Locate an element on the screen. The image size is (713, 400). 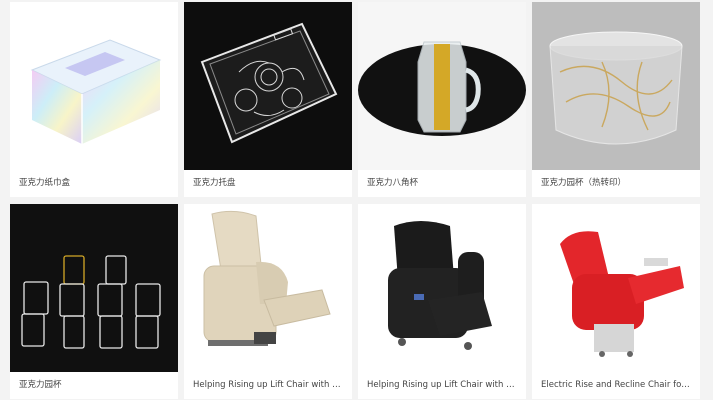
product-card: 亚克力园杯（热转印） is located at coordinates (616, 99).